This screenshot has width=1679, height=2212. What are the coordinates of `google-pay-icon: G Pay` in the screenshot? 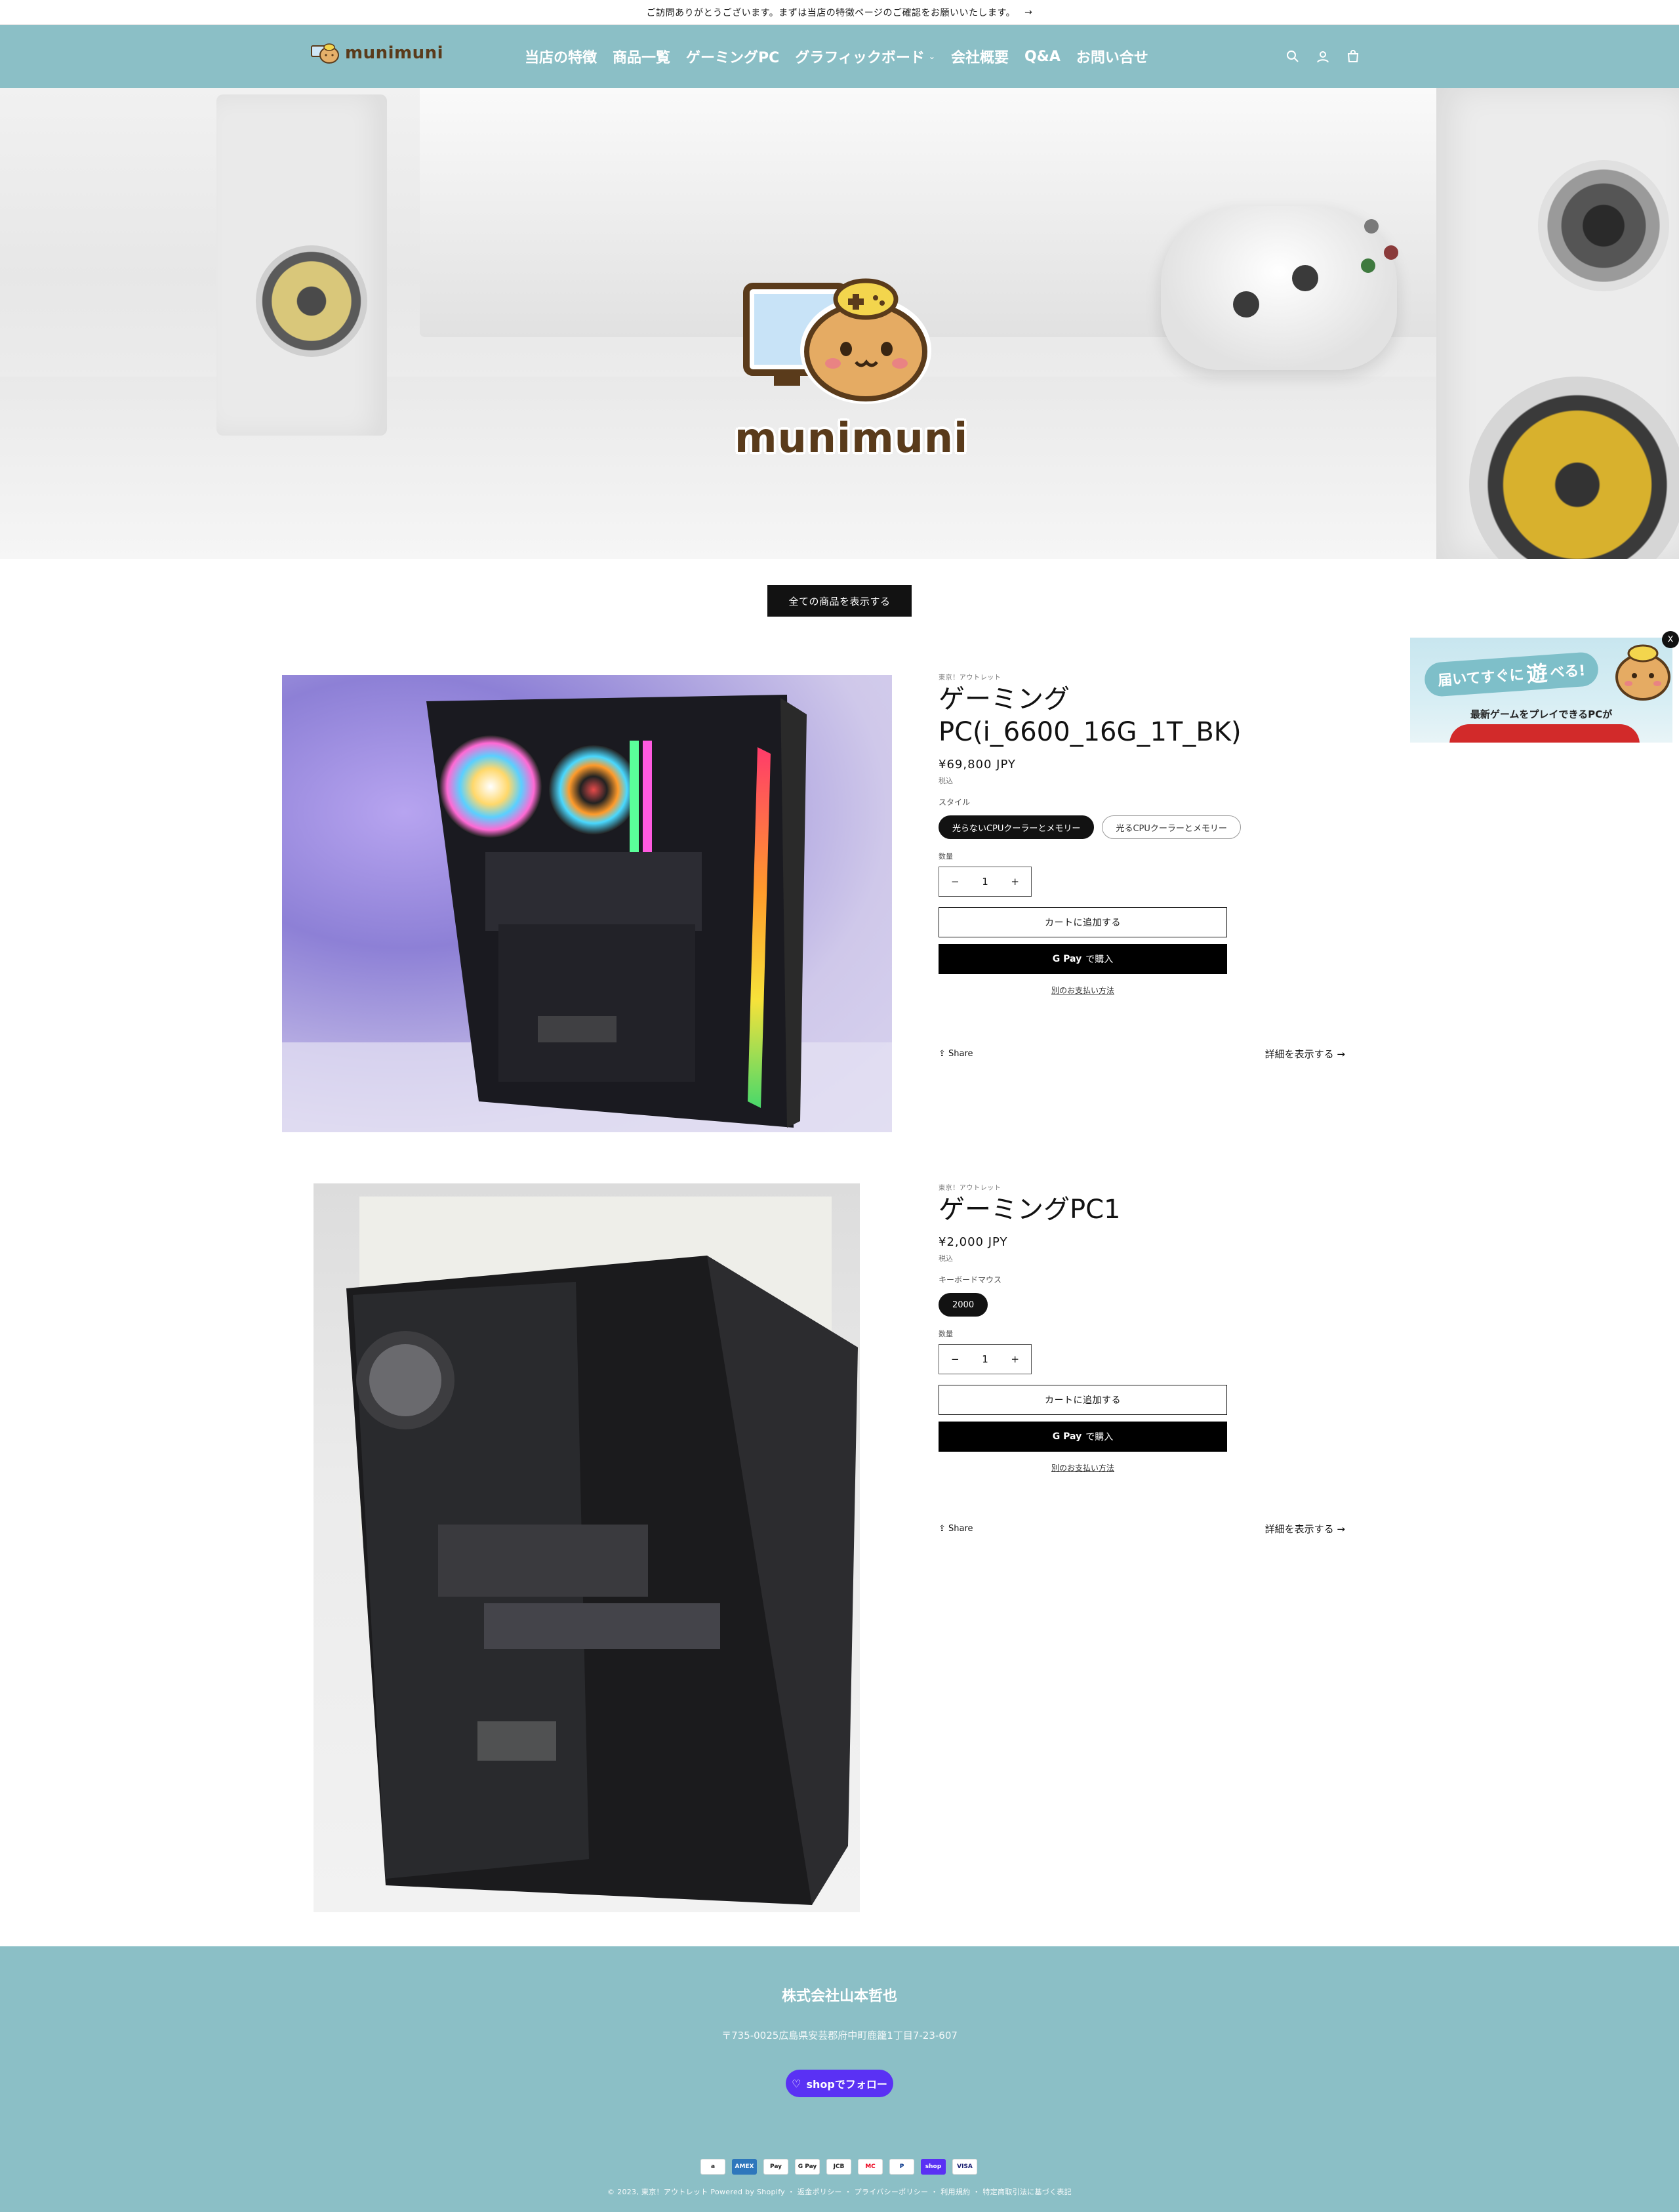 It's located at (808, 2167).